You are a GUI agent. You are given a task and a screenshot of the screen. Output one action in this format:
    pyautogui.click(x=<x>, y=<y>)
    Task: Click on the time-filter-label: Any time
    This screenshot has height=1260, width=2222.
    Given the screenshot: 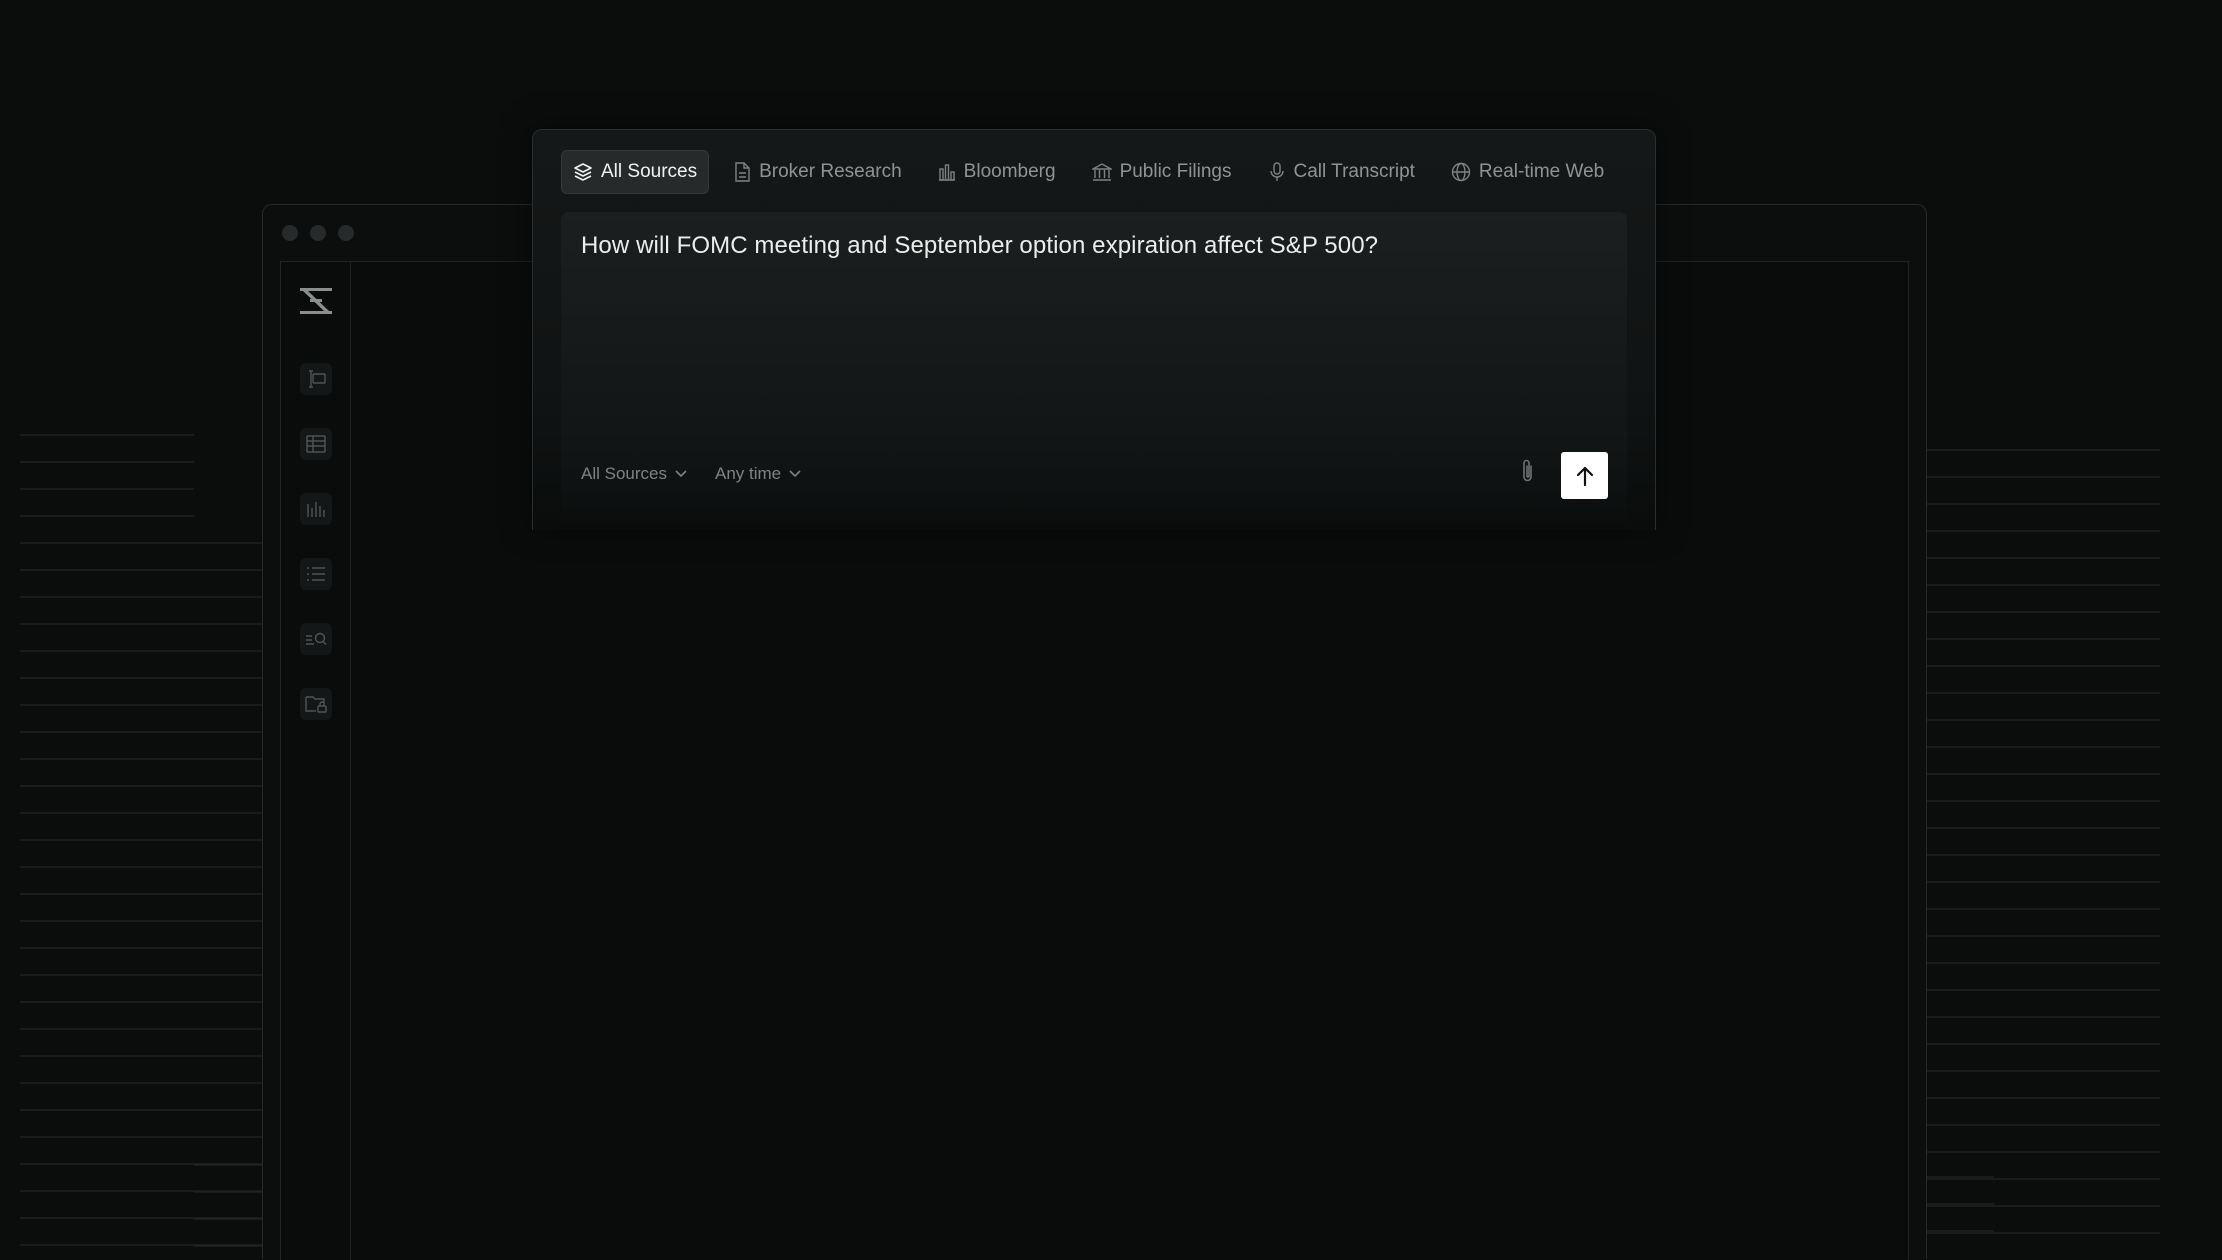 What is the action you would take?
    pyautogui.click(x=748, y=473)
    